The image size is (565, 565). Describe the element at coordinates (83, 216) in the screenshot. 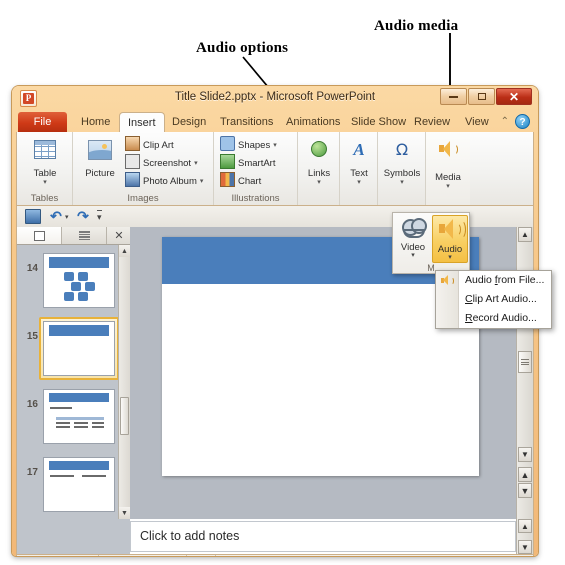

I see `redo-icon: ↷` at that location.